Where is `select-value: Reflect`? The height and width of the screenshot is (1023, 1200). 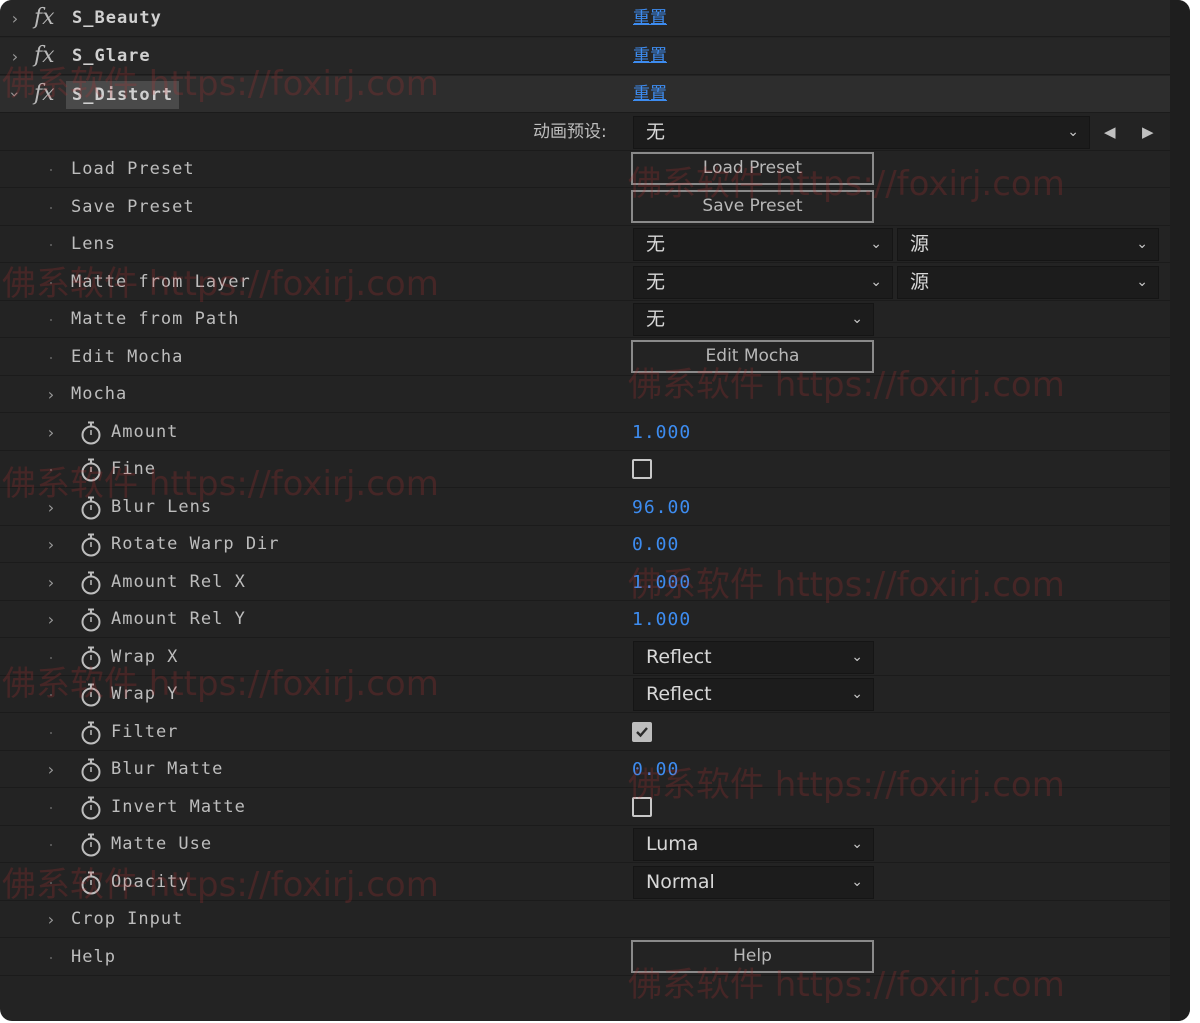
select-value: Reflect is located at coordinates (679, 694).